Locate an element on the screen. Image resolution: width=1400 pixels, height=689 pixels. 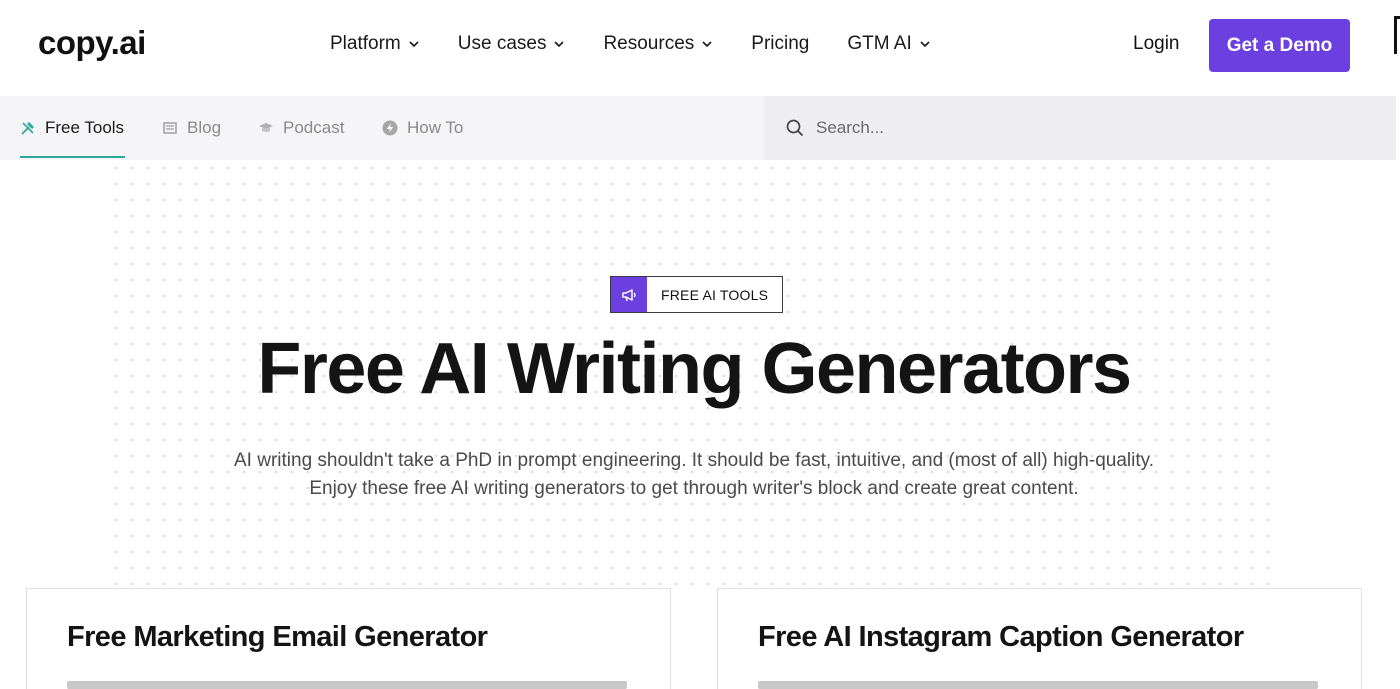
page-title: Free AI Writing Generators is located at coordinates (694, 369).